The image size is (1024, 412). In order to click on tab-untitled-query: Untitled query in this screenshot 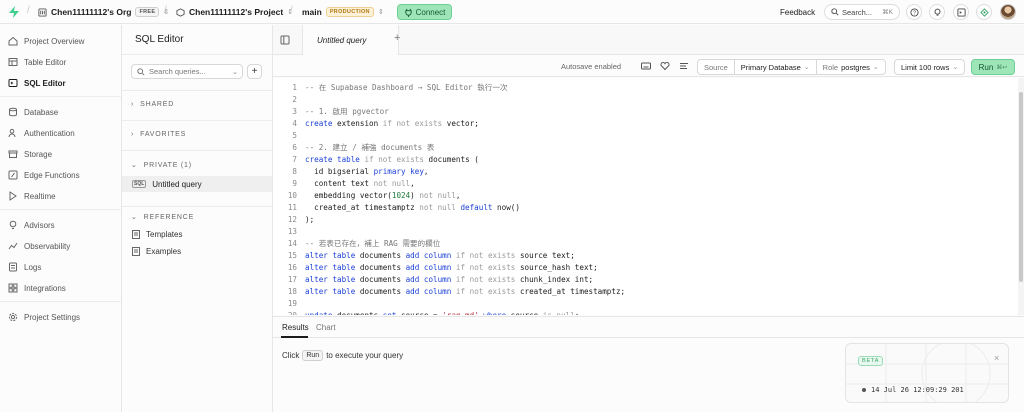, I will do `click(350, 40)`.